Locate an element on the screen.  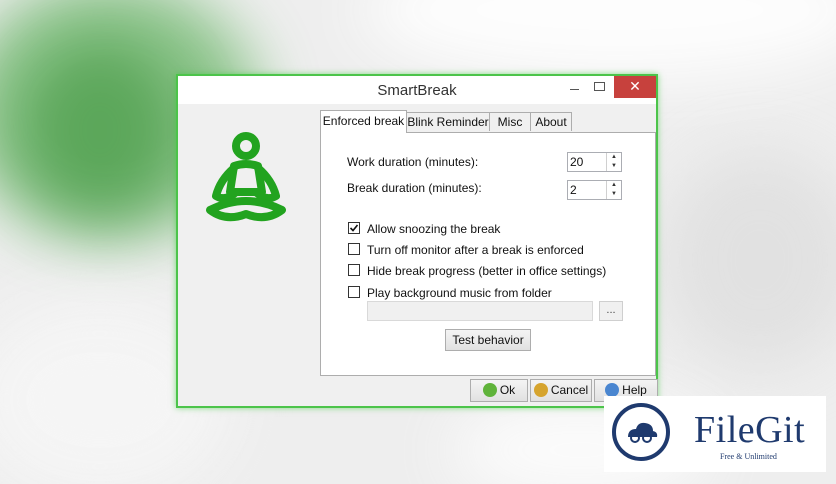
break-duration-label: Break duration (minutes): is located at coordinates (414, 188).